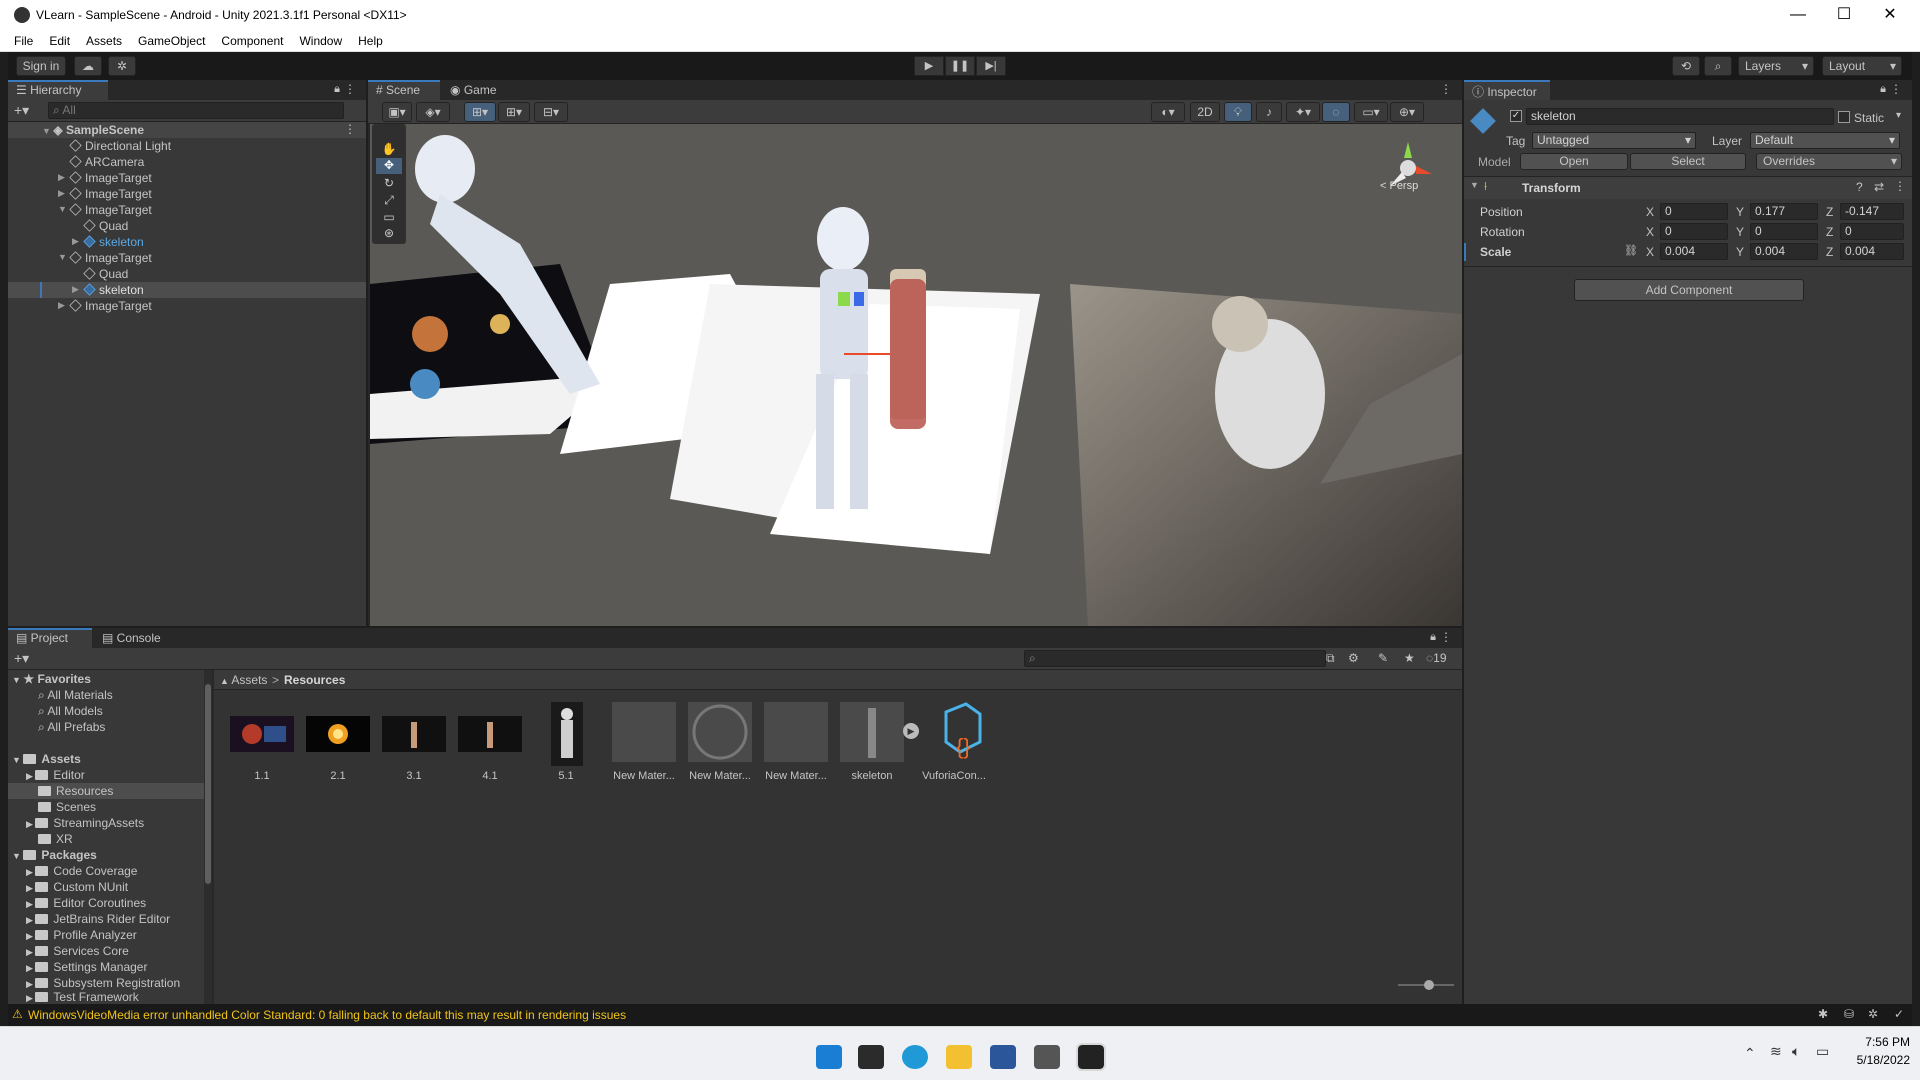 Image resolution: width=1920 pixels, height=1080 pixels. Describe the element at coordinates (1353, 658) in the screenshot. I see `filter-icon: ⚙` at that location.